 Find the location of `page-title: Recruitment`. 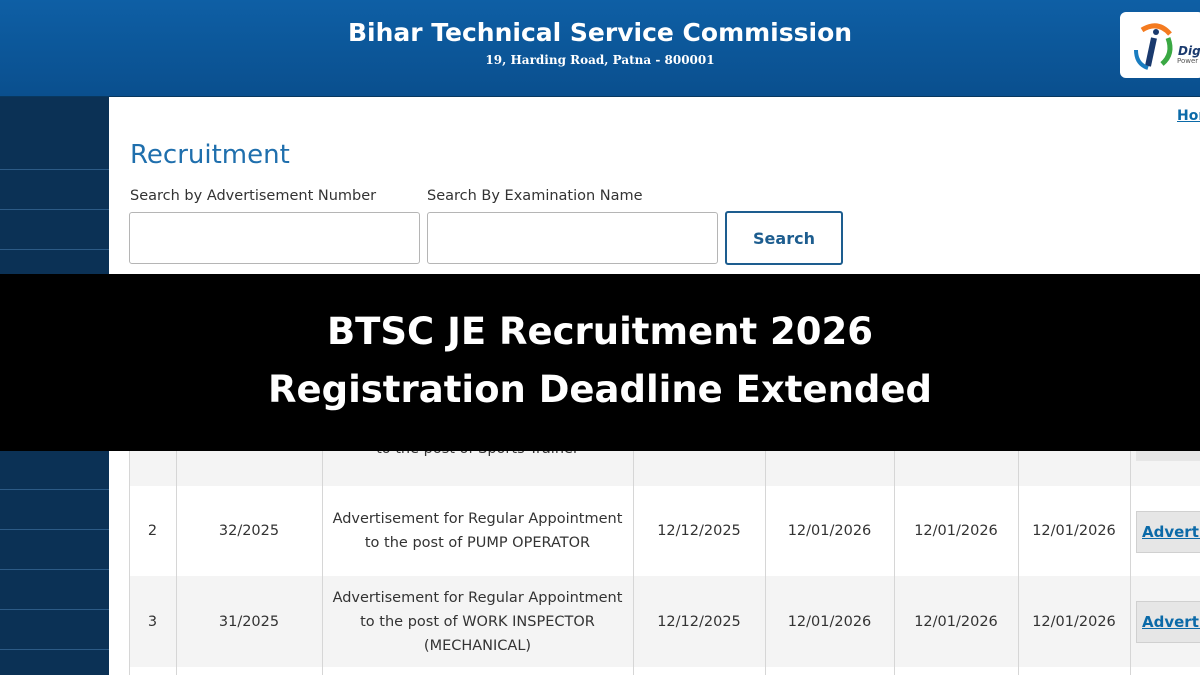

page-title: Recruitment is located at coordinates (210, 155).